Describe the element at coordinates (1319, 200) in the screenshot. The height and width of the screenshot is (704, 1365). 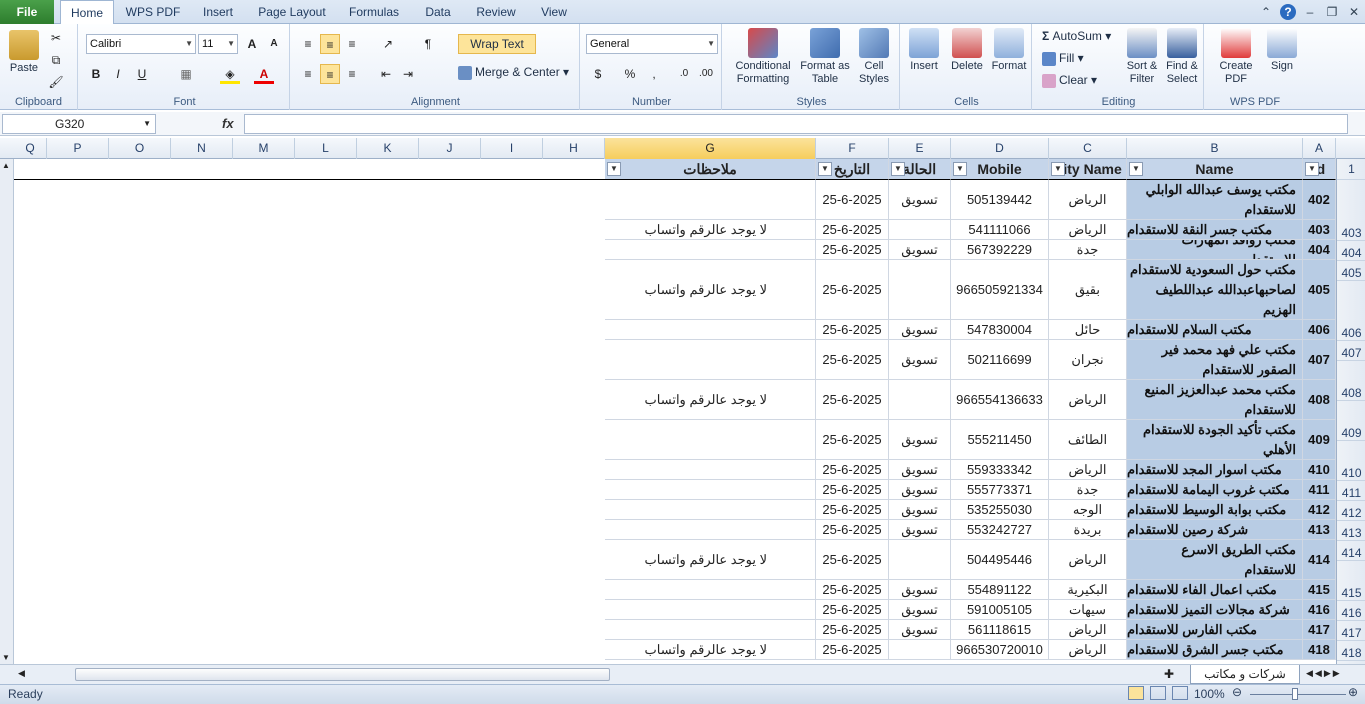
I see `table-cell-id: 402` at that location.